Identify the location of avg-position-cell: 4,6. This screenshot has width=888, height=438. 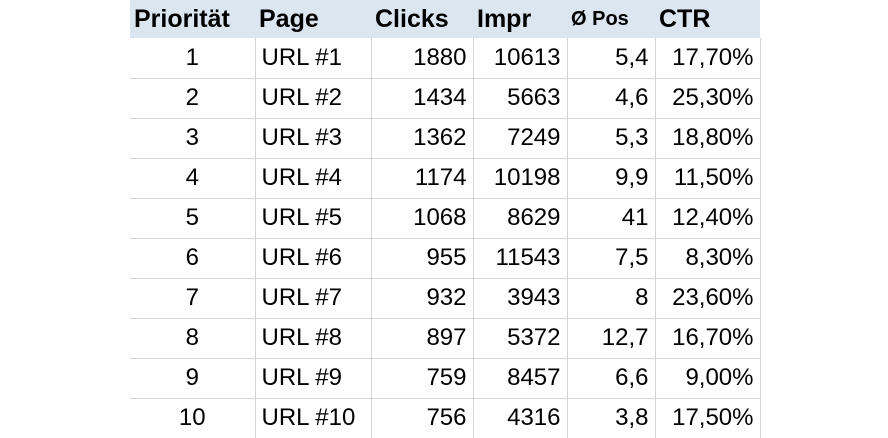
(611, 98).